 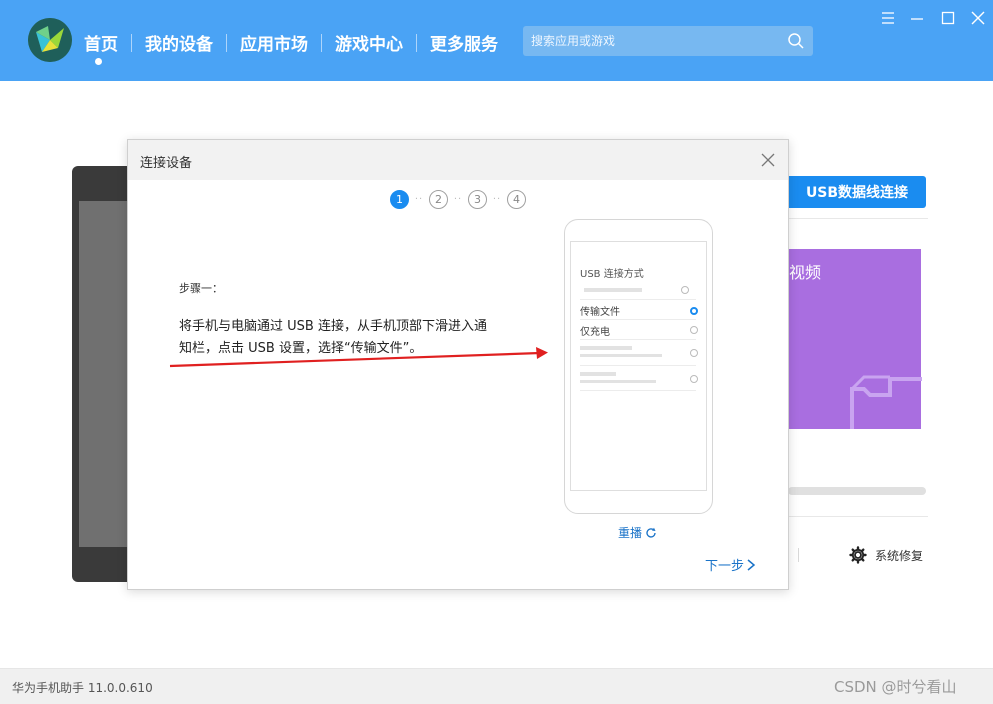 I want to click on phone-illustration: USB 连接方式 传输文件 仅充电, so click(x=638, y=366).